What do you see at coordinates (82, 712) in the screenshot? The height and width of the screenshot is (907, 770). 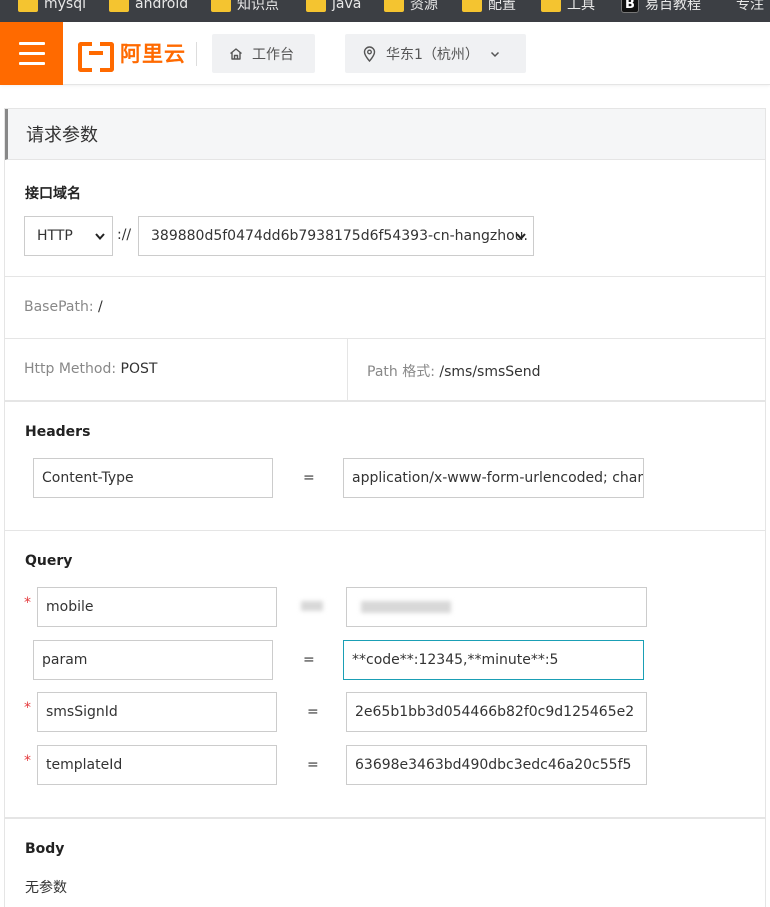 I see `query-key-value: smsSignId` at bounding box center [82, 712].